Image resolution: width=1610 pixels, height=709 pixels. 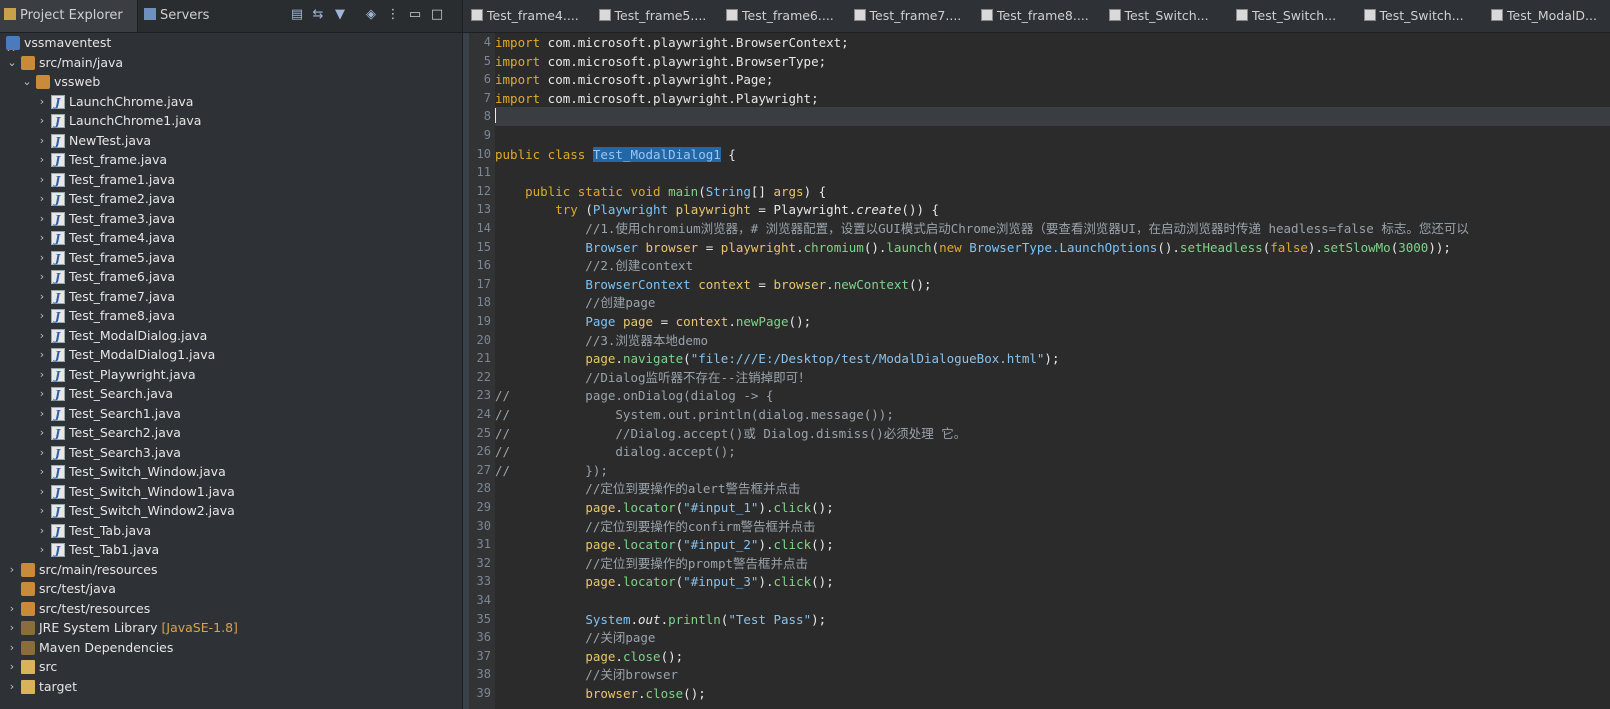 What do you see at coordinates (231, 687) in the screenshot?
I see `tree-item: › target` at bounding box center [231, 687].